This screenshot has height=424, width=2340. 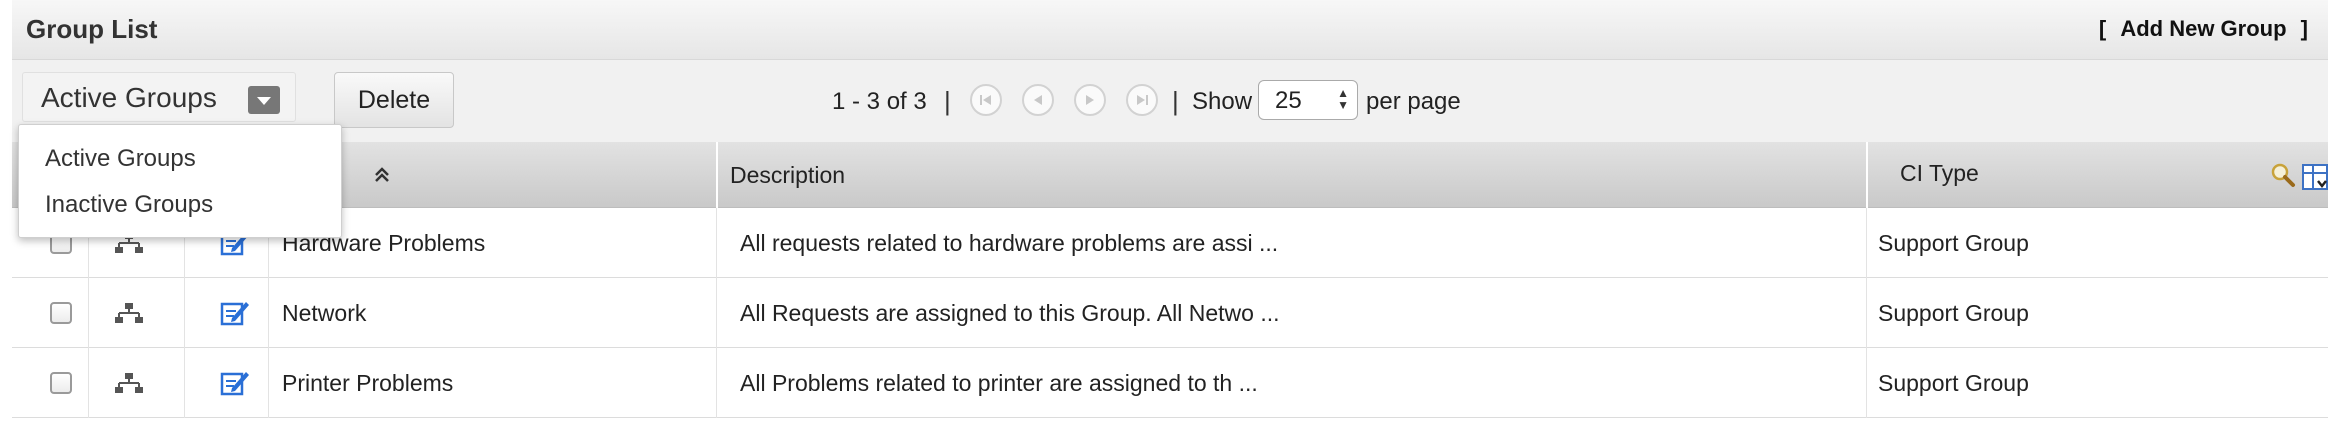 What do you see at coordinates (2097, 175) in the screenshot?
I see `column-header-ci-type: CI Type` at bounding box center [2097, 175].